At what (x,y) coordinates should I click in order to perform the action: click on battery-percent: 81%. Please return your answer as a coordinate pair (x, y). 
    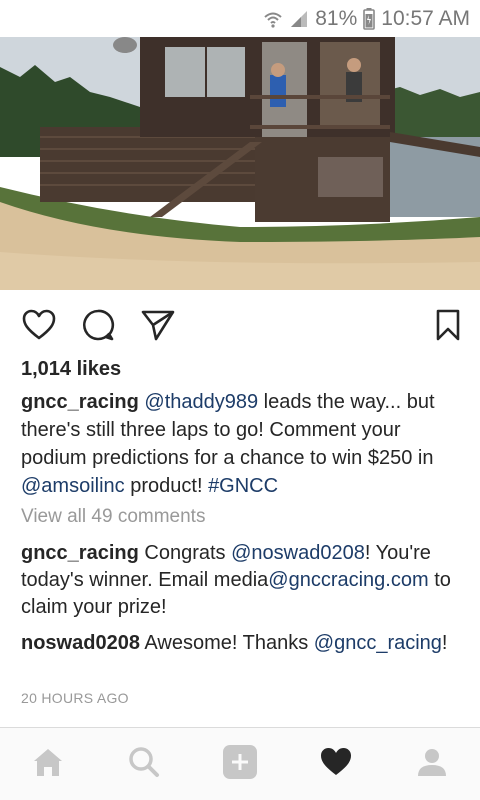
    Looking at the image, I should click on (336, 18).